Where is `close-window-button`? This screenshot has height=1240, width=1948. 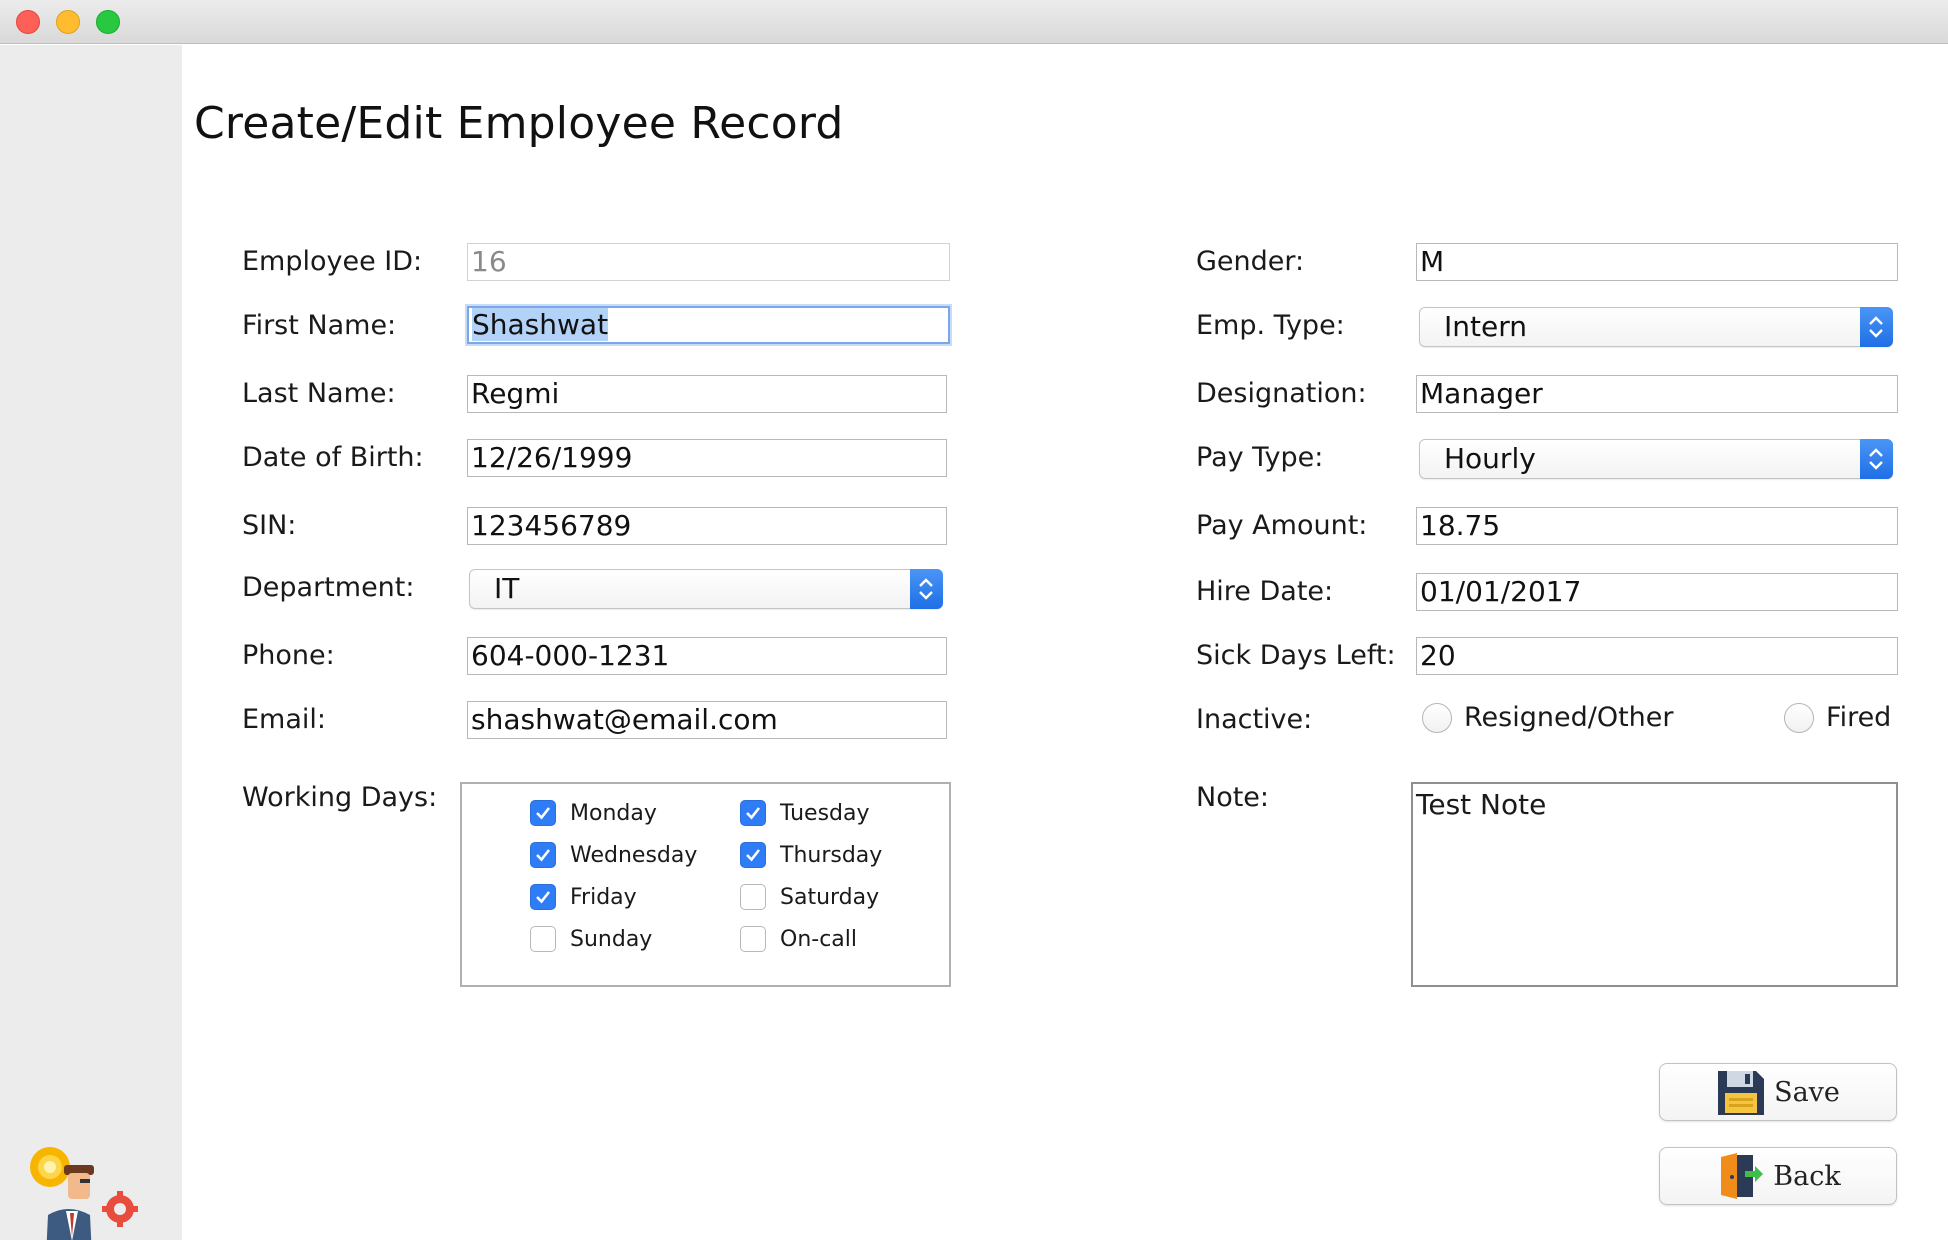
close-window-button is located at coordinates (28, 22).